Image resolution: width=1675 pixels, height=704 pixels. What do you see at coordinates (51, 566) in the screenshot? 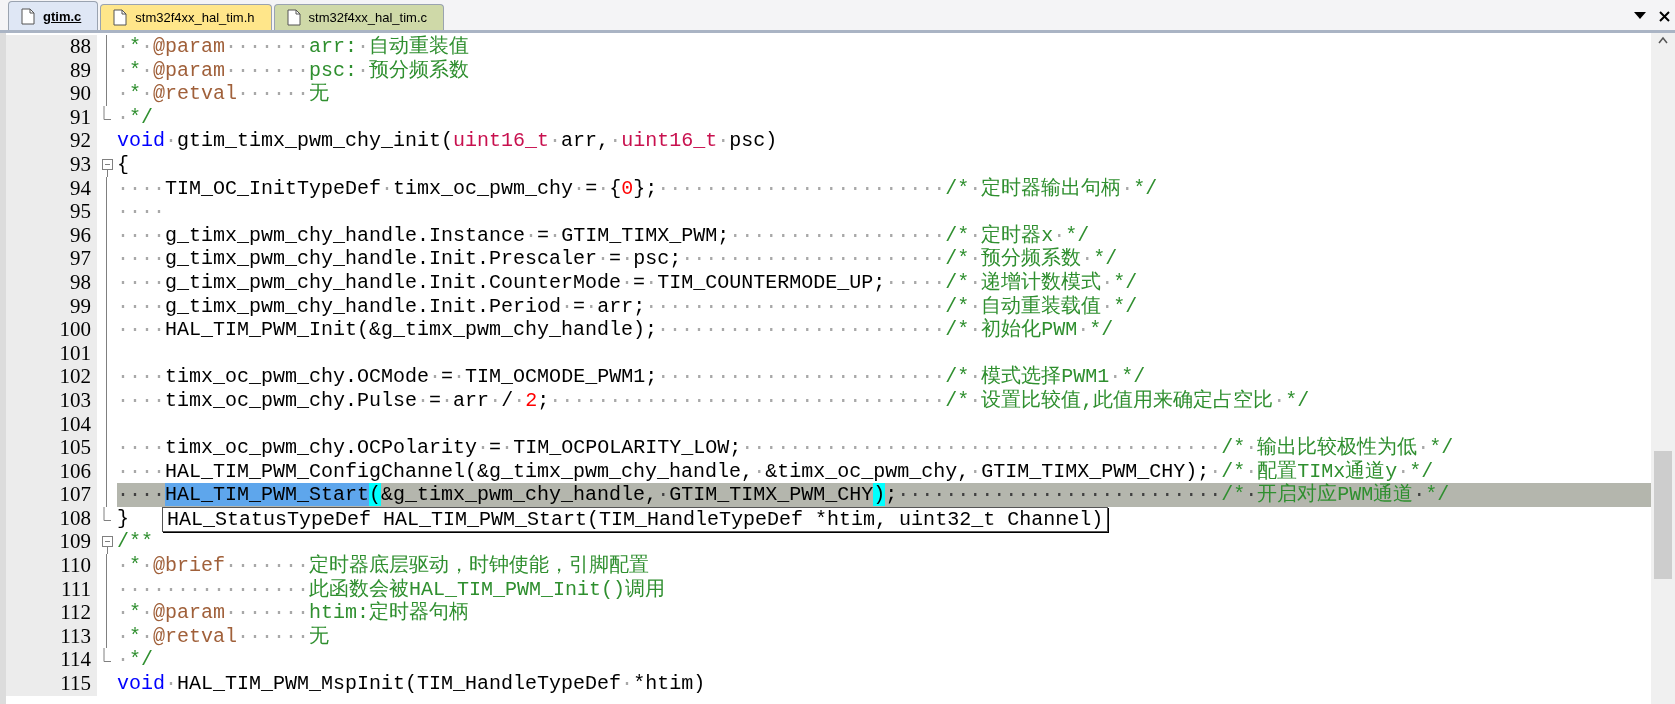
I see `line-number: 110` at bounding box center [51, 566].